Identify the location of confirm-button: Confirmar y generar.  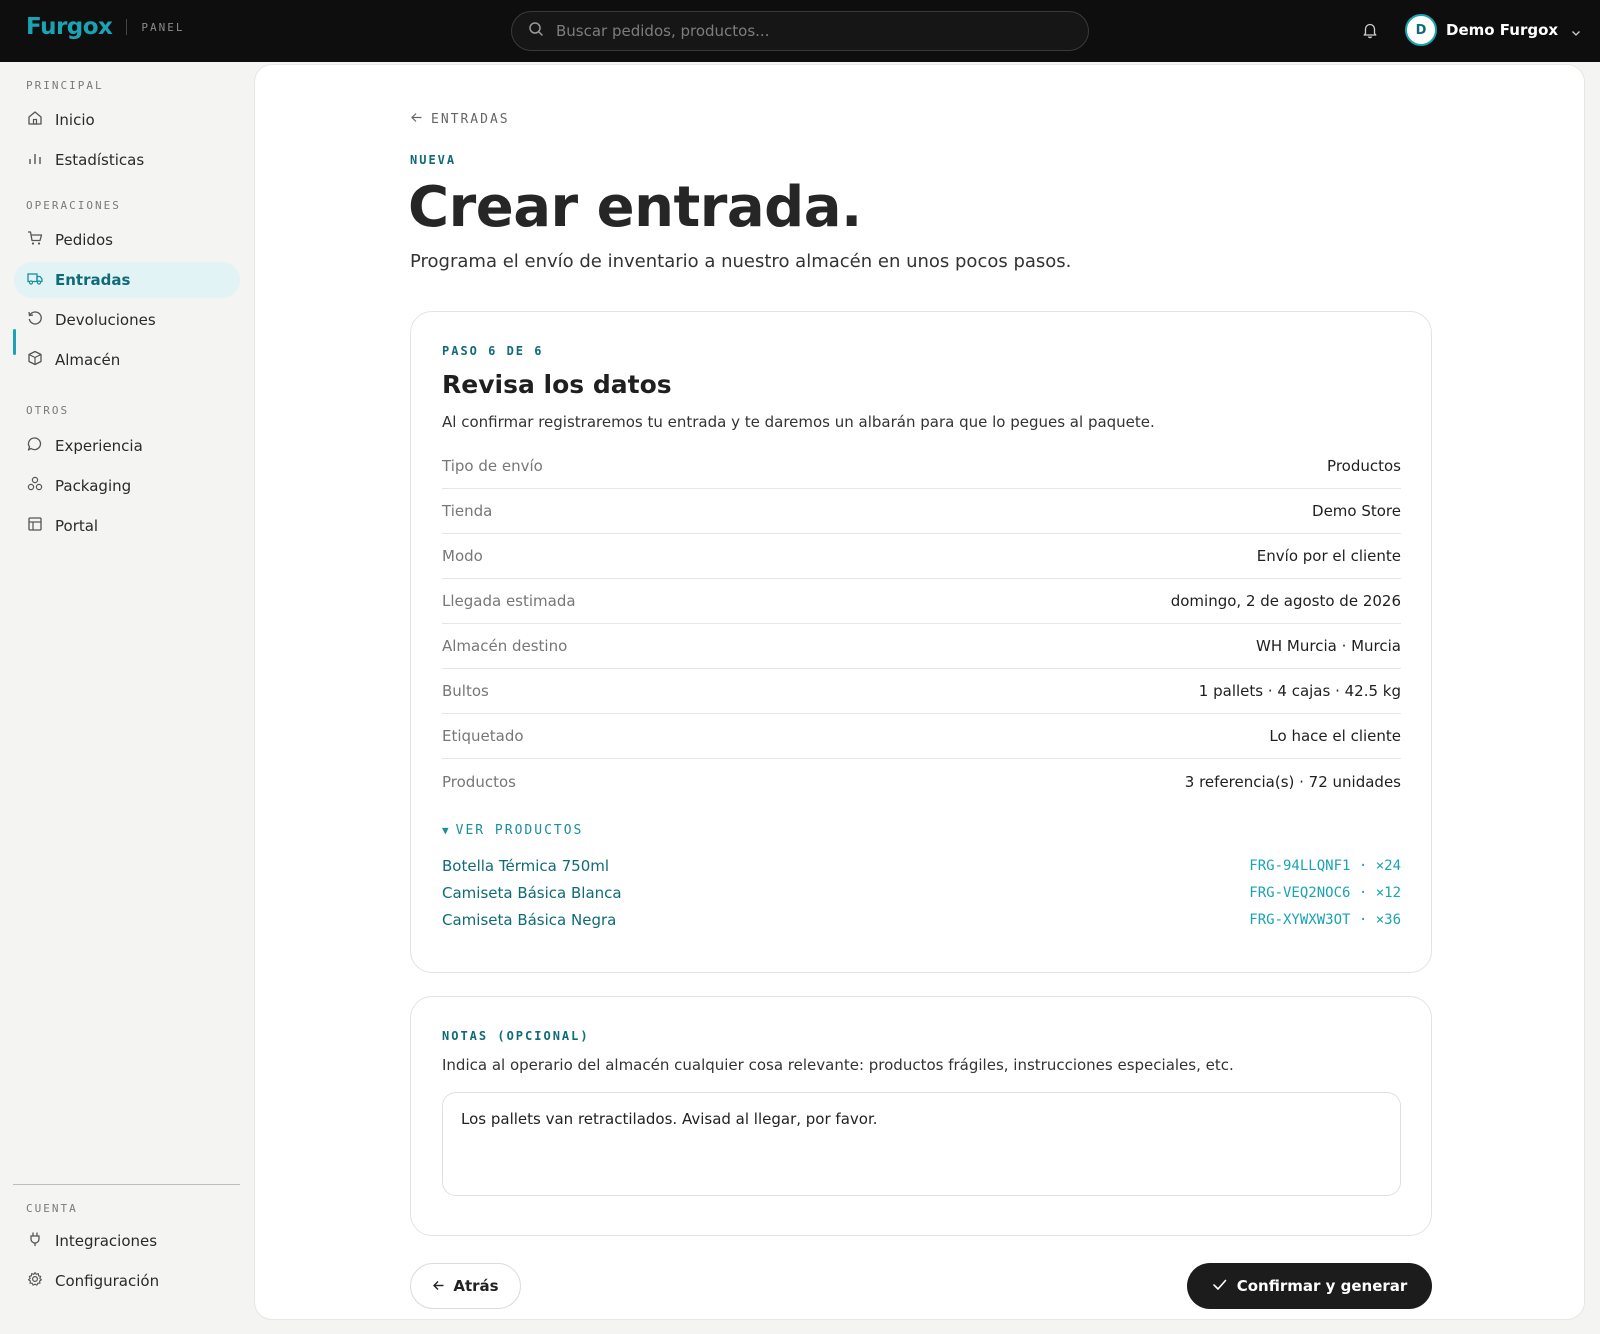
(1309, 1286).